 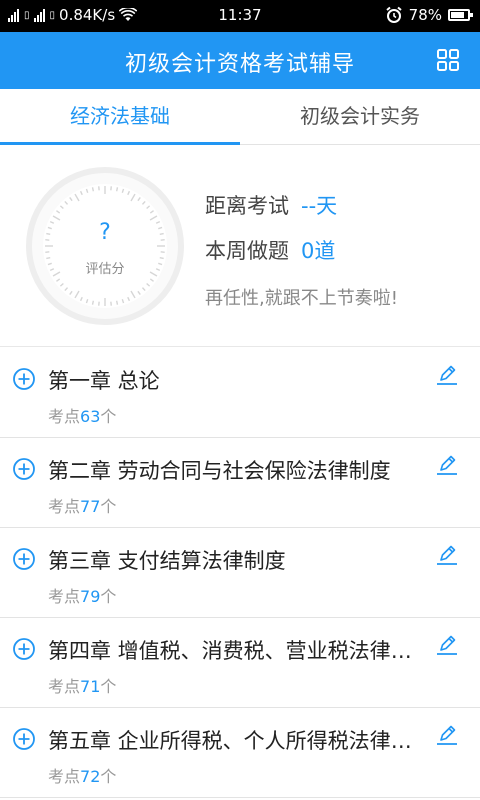 What do you see at coordinates (240, 16) in the screenshot?
I see `status-bar: ▯ ▯ 0.84K/s 11:37 78%` at bounding box center [240, 16].